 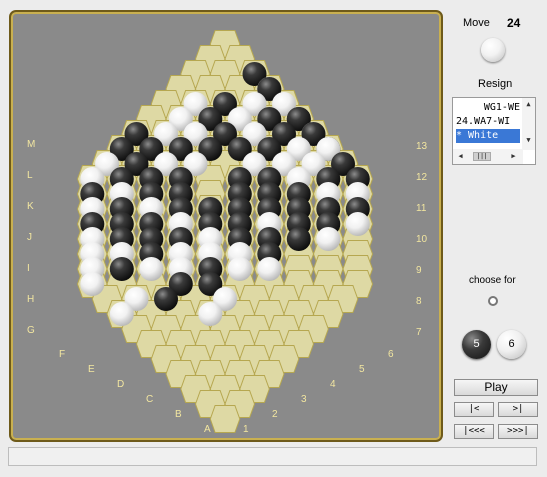 What do you see at coordinates (225, 419) in the screenshot?
I see `board-cell` at bounding box center [225, 419].